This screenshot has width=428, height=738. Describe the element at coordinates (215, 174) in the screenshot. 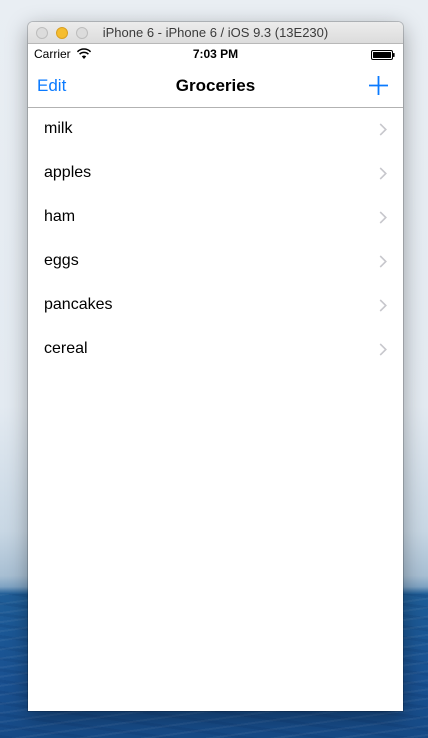

I see `list-item: apples` at that location.